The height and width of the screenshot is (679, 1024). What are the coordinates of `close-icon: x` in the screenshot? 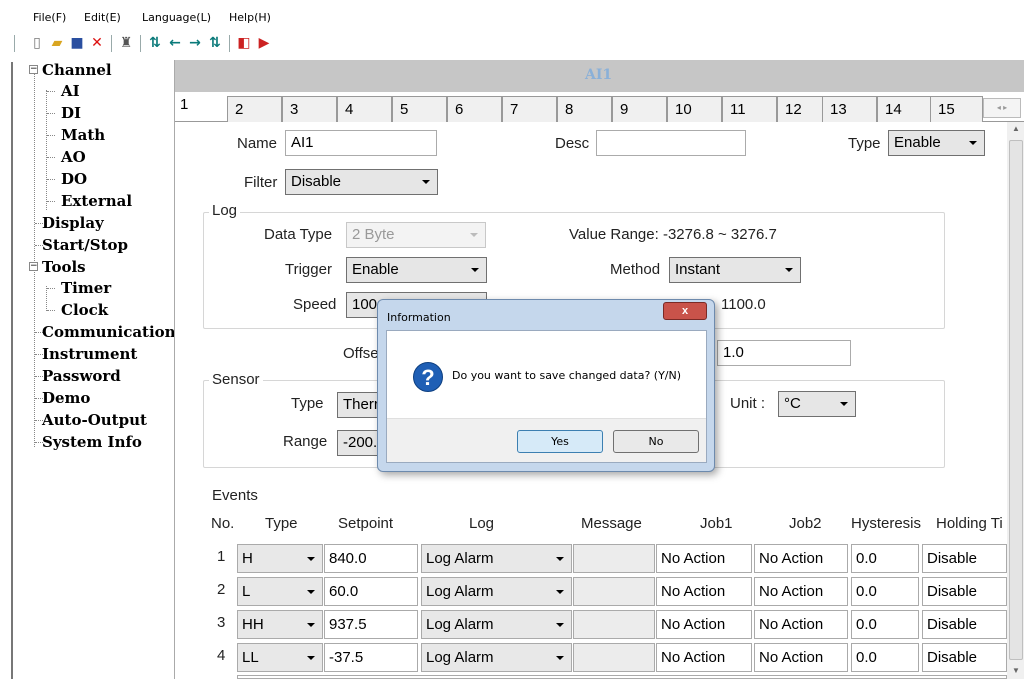 It's located at (685, 311).